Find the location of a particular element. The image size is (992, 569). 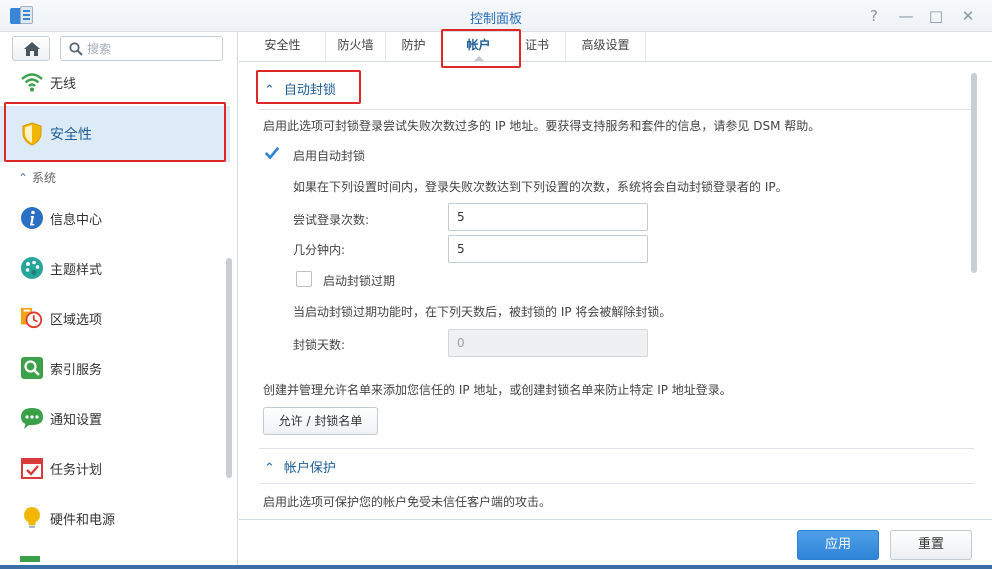

footer-bar: 应用 重置 is located at coordinates (615, 544).